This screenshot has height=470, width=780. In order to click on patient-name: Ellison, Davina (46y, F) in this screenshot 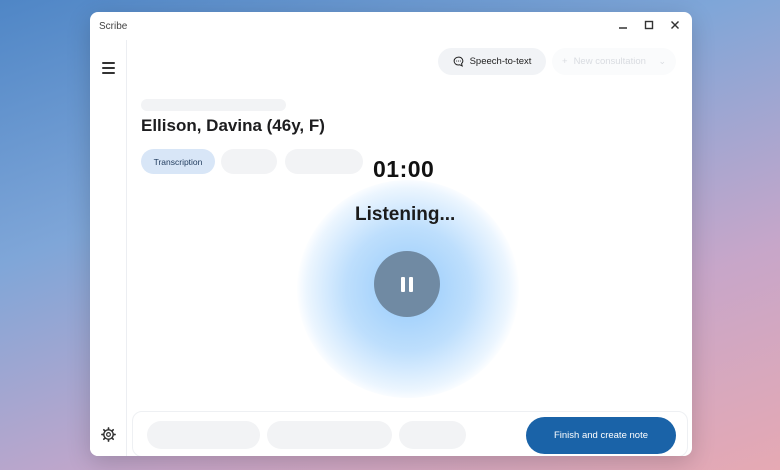, I will do `click(233, 125)`.